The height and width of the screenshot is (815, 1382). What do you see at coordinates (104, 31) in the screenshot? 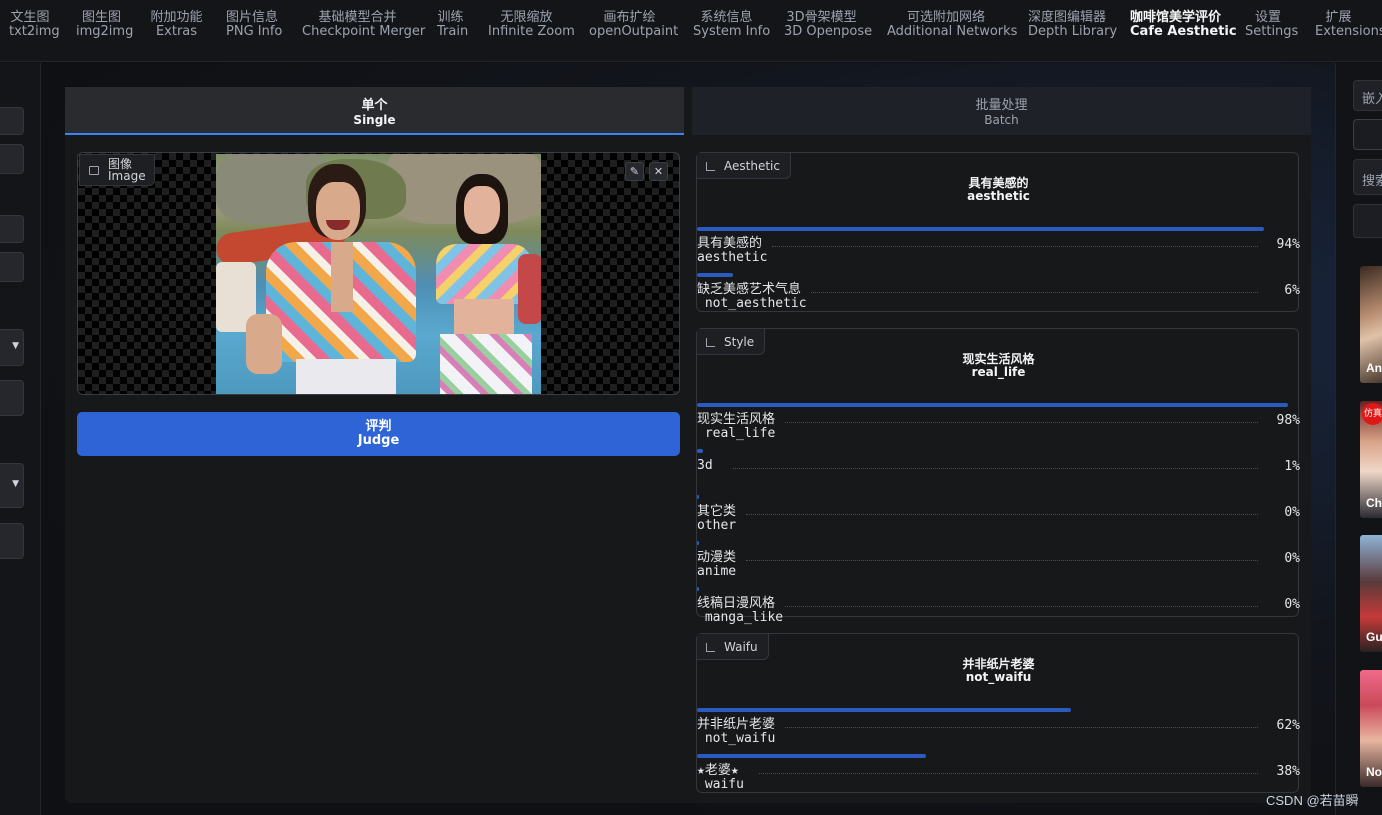
I see `nav-tab-img2img: 图生图 img2img` at bounding box center [104, 31].